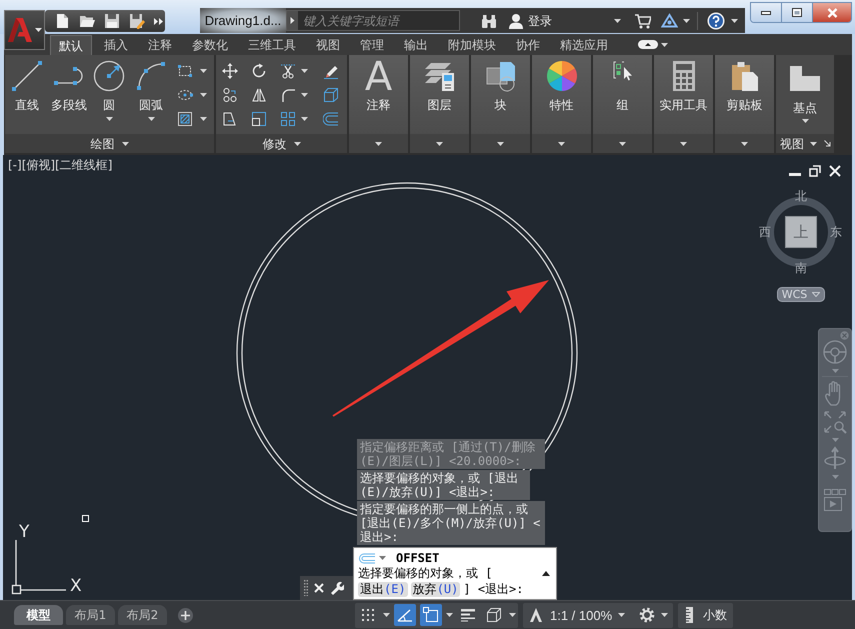 The height and width of the screenshot is (629, 855). Describe the element at coordinates (60, 165) in the screenshot. I see `viewport-controls-menu: [-][俯视][二维线框]` at that location.